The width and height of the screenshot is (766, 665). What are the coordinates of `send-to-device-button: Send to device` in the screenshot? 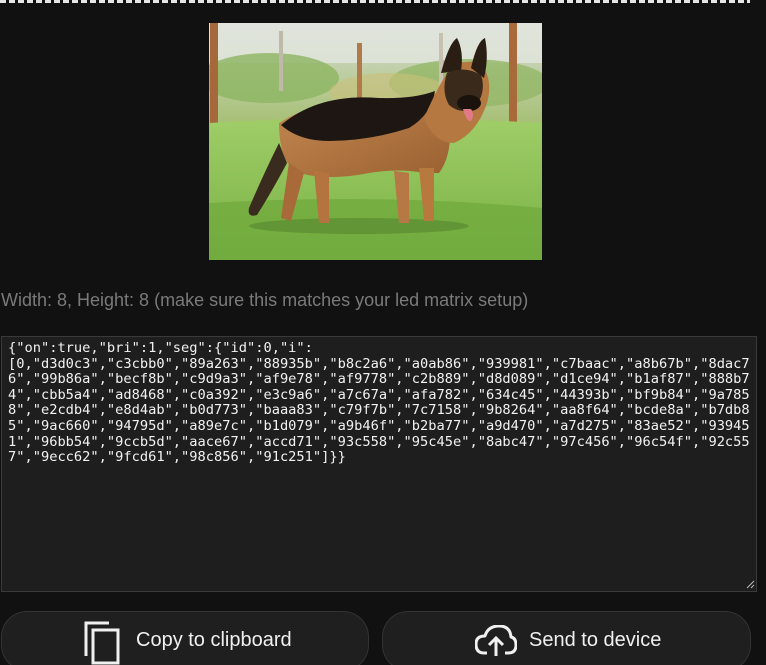 It's located at (566, 638).